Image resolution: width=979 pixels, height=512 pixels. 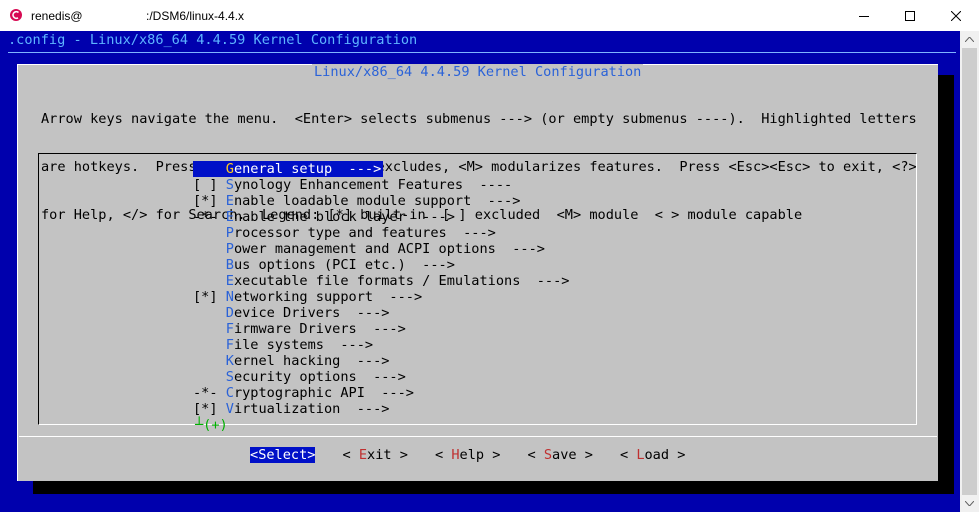 I want to click on exit-button: < Exit >, so click(x=374, y=455).